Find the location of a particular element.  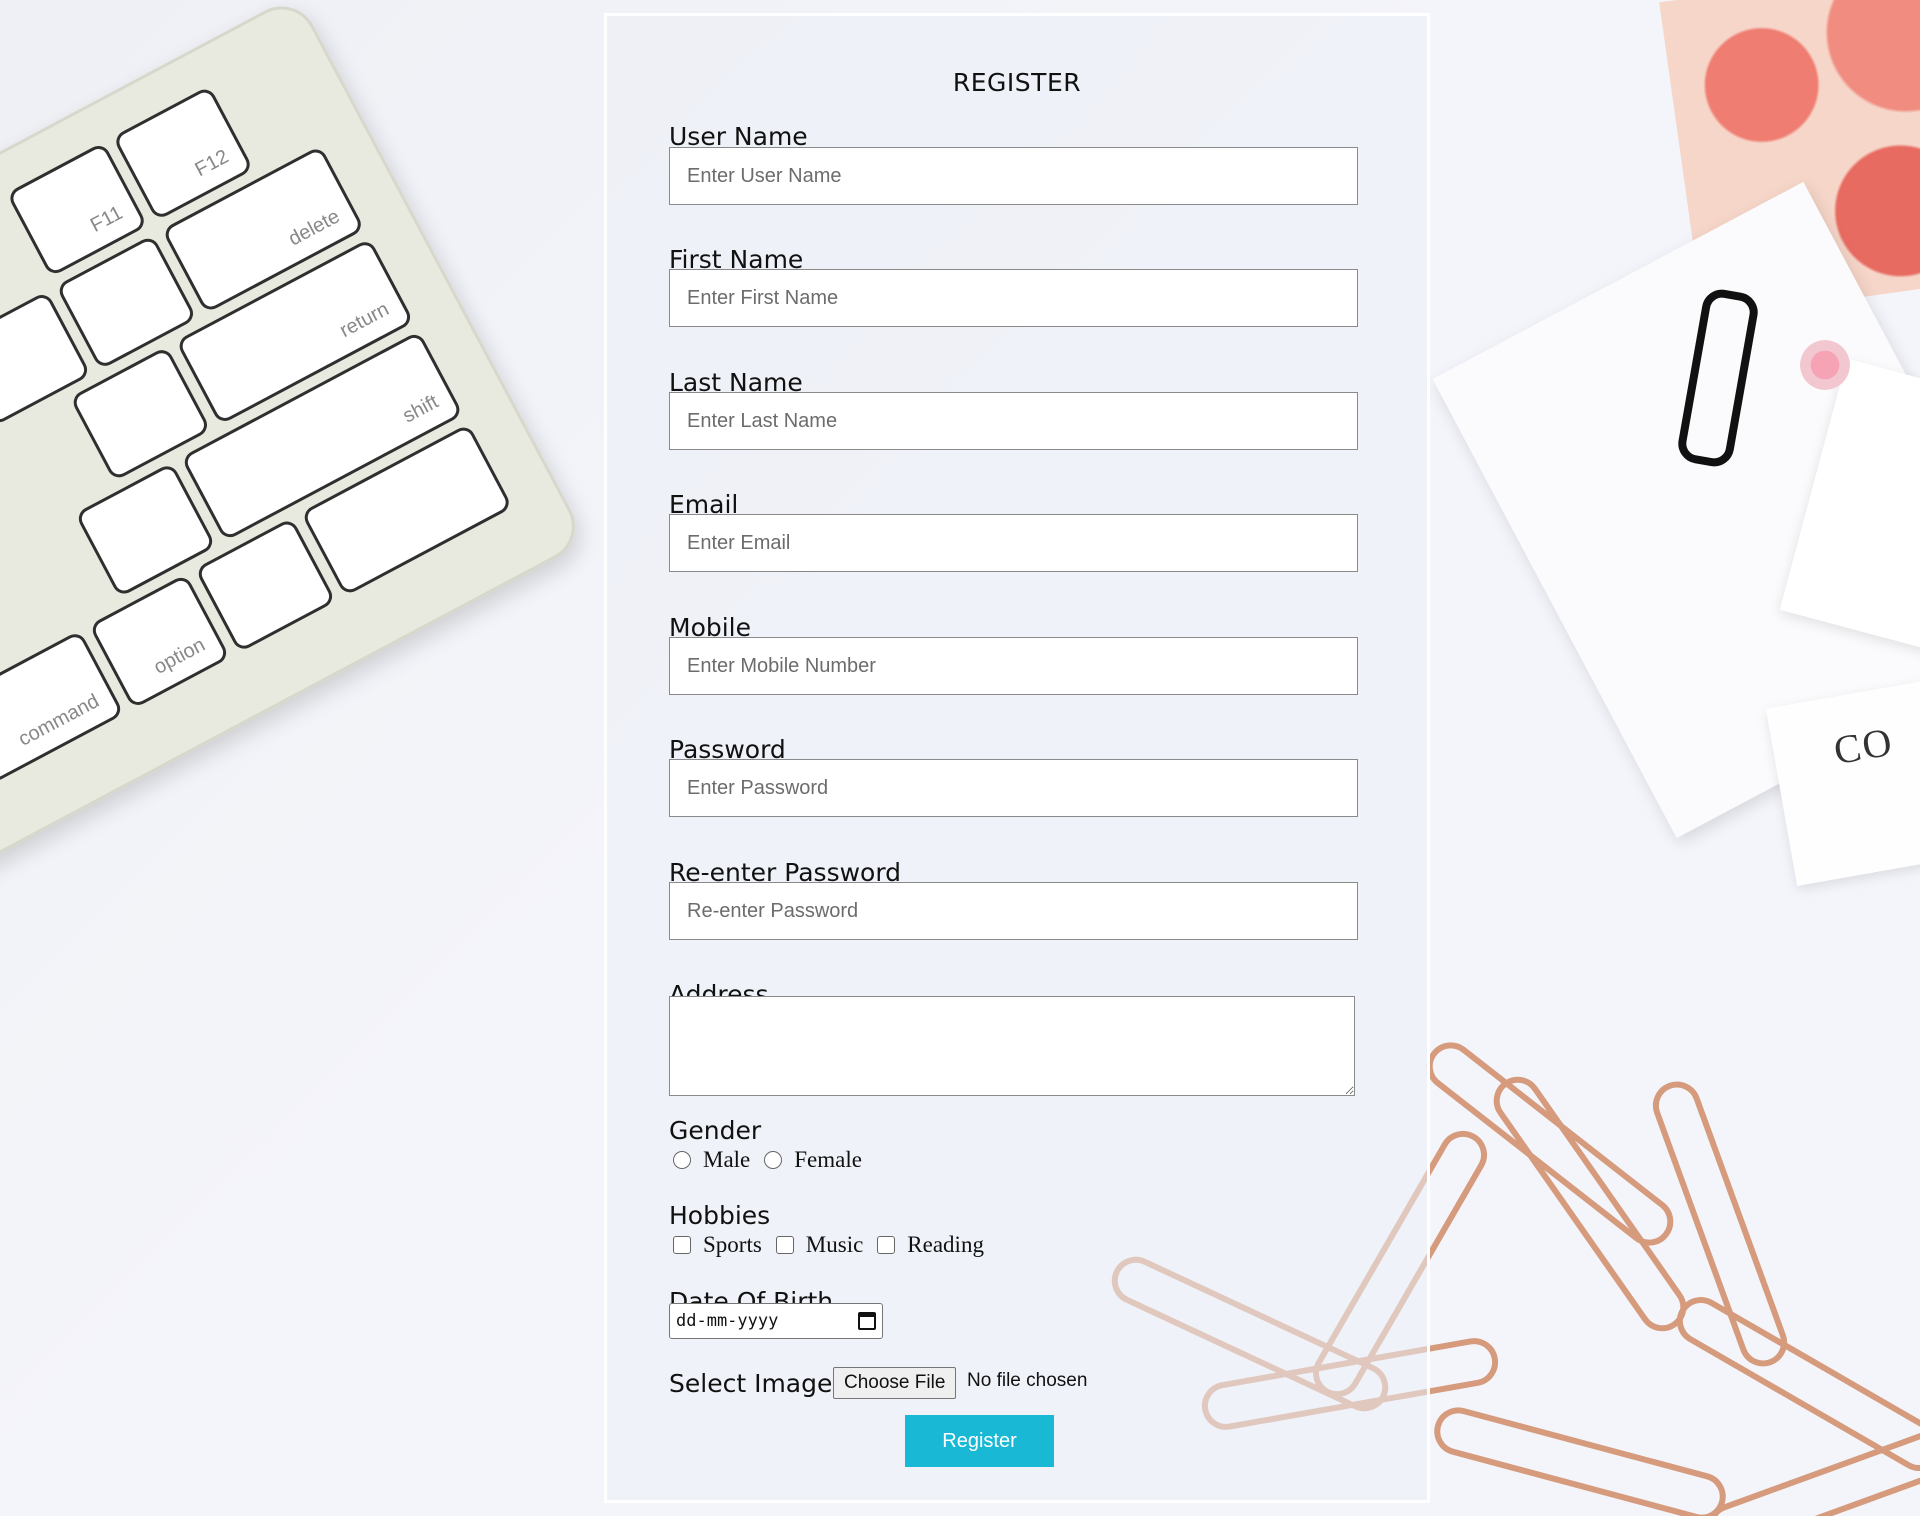

paperclip-image is located at coordinates (1580, 1458).